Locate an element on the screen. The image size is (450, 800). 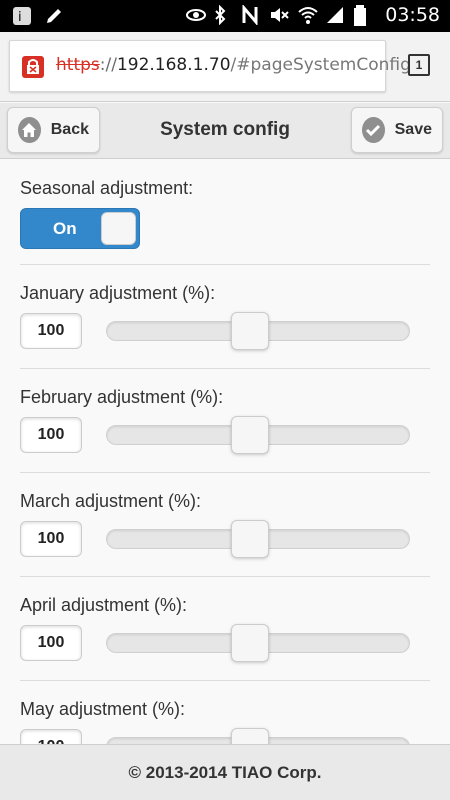
month-adjustment-label: March adjustment (%): is located at coordinates (111, 501).